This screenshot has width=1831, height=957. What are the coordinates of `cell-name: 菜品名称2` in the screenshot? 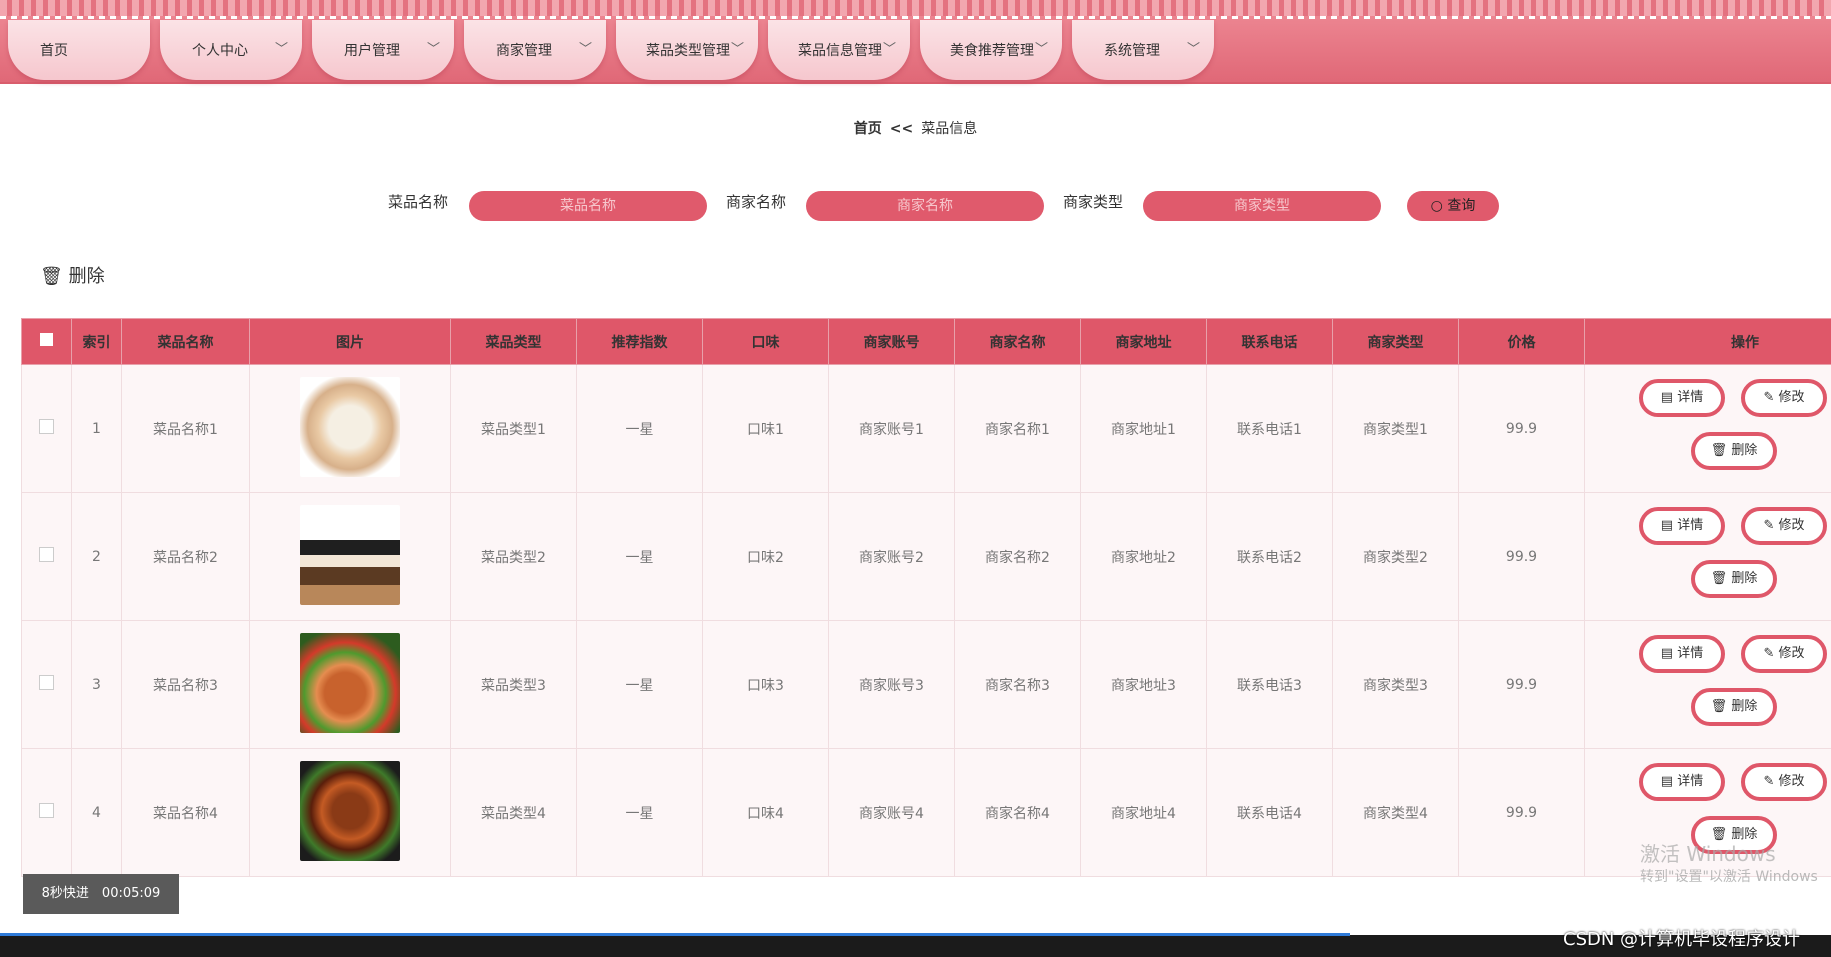 It's located at (185, 556).